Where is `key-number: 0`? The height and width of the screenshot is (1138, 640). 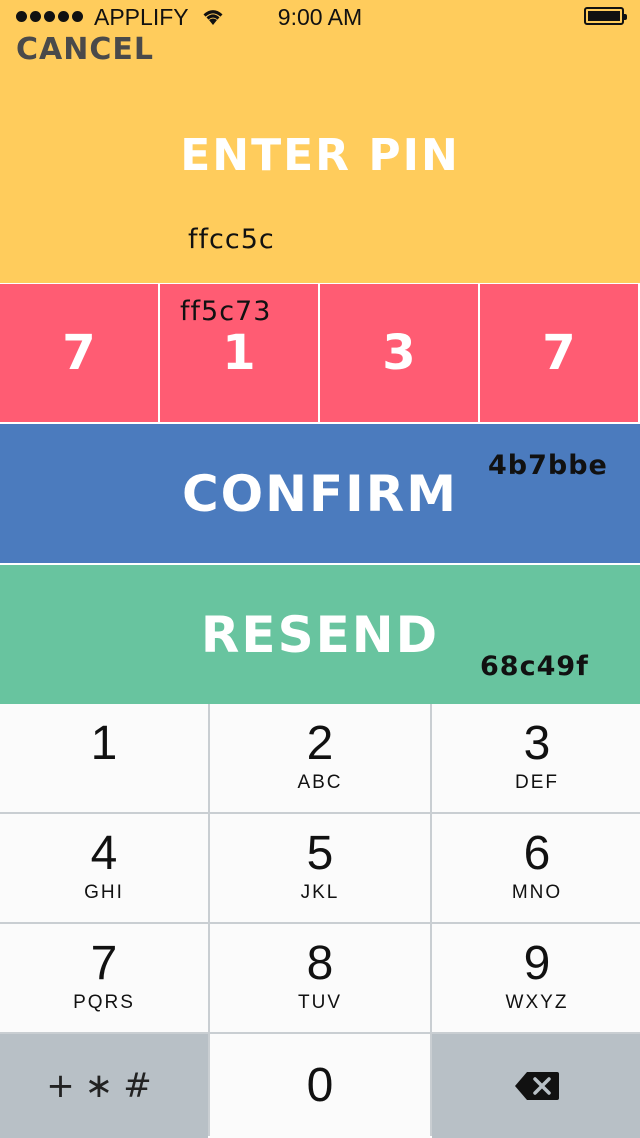 key-number: 0 is located at coordinates (320, 1085).